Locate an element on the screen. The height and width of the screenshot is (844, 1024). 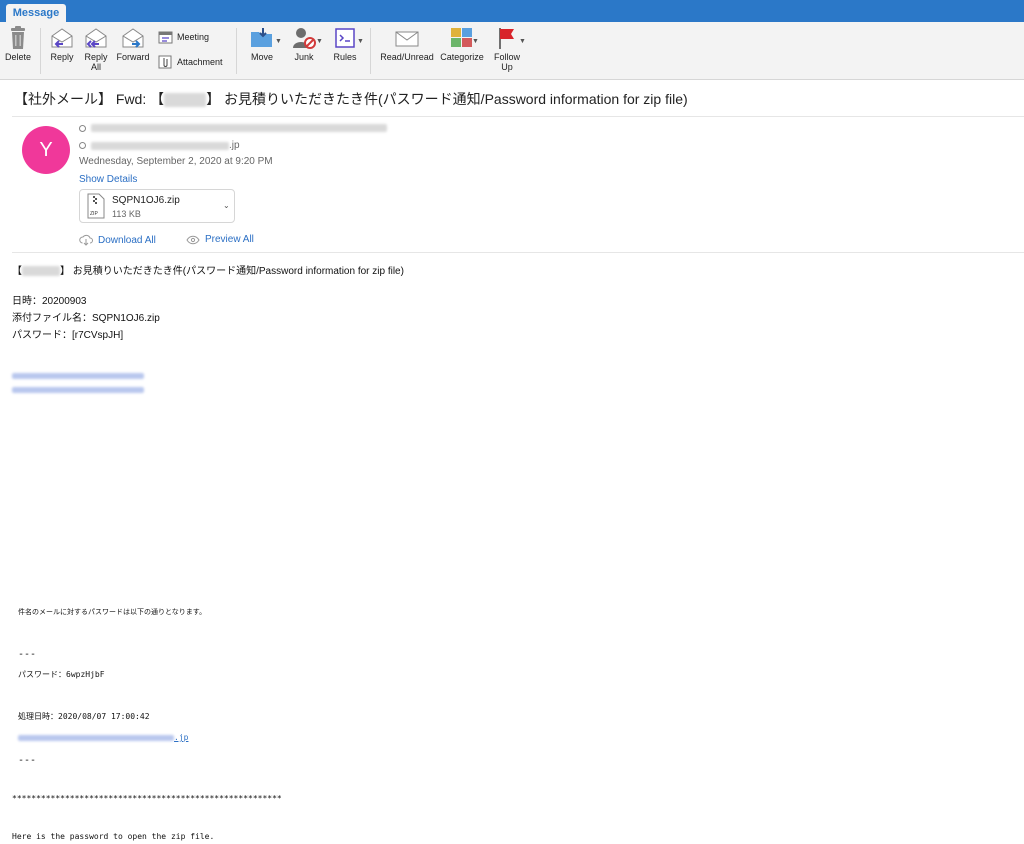
attachment-label: Attachment is located at coordinates (200, 62).